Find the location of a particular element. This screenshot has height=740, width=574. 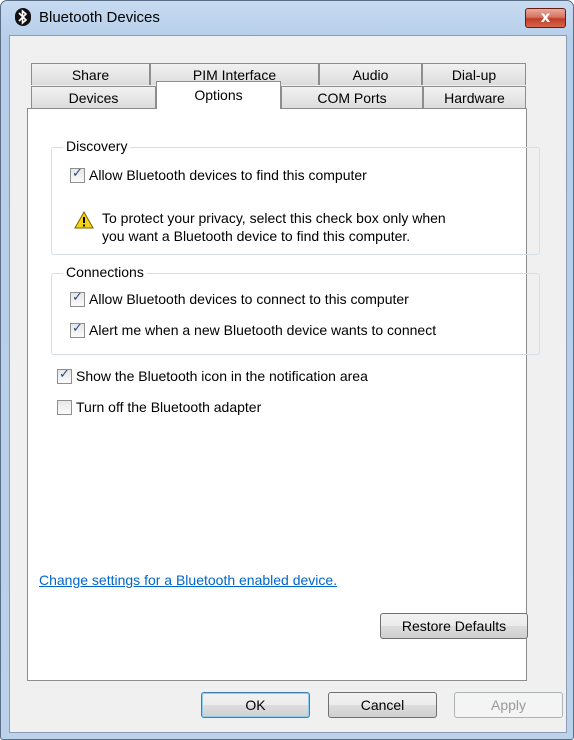

allow-find-checkbox: ✓ is located at coordinates (77, 174).